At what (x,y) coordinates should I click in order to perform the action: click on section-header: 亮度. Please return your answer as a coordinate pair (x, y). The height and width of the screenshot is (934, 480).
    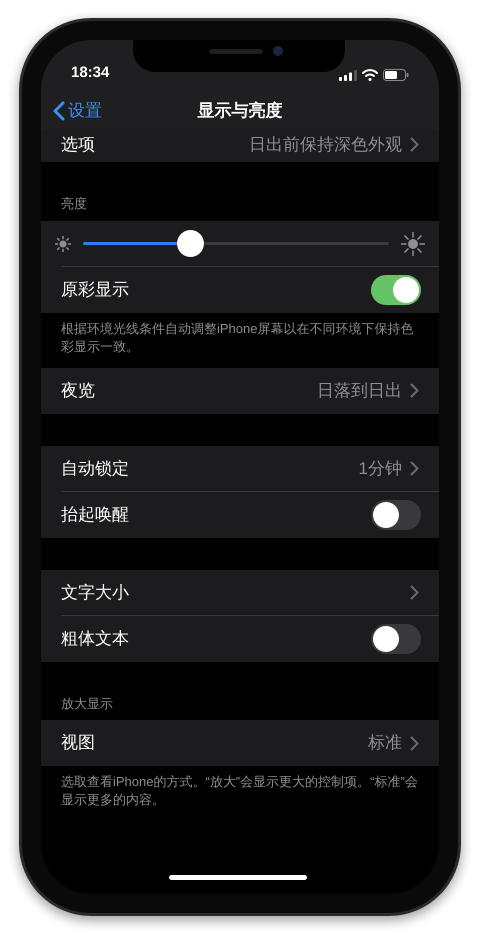
    Looking at the image, I should click on (74, 204).